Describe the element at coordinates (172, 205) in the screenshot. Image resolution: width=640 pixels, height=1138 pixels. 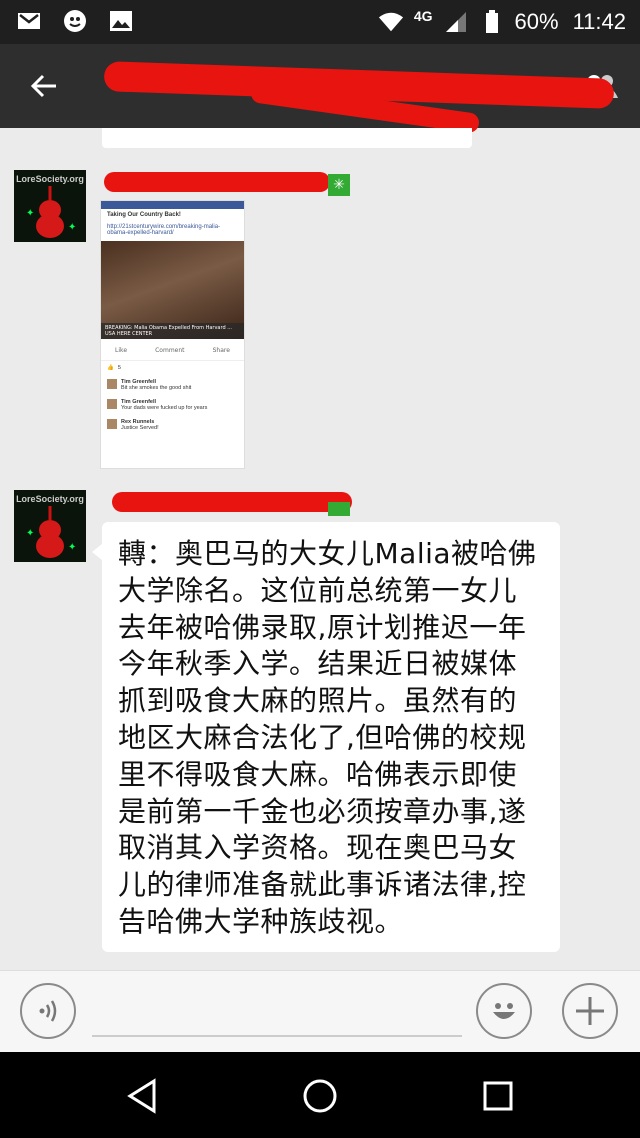
I see `screenshot-status-bar` at that location.